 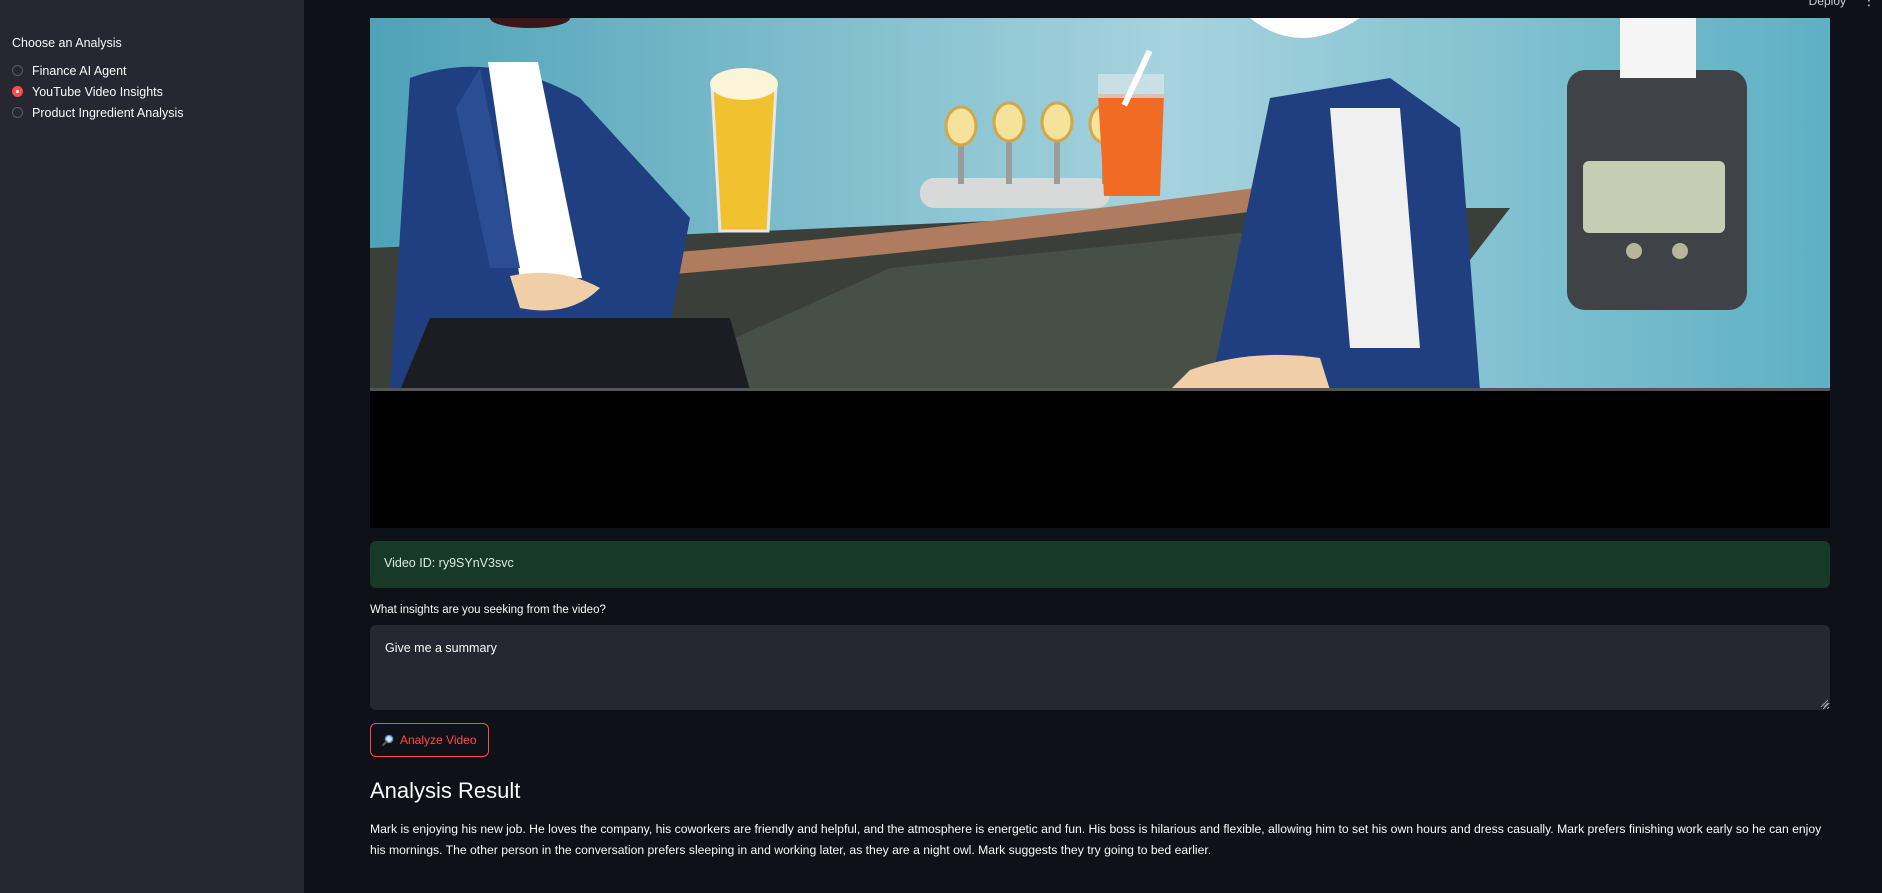 I want to click on radio-option-product-ingredient-analysis: Product Ingredient Analysis, so click(x=97, y=112).